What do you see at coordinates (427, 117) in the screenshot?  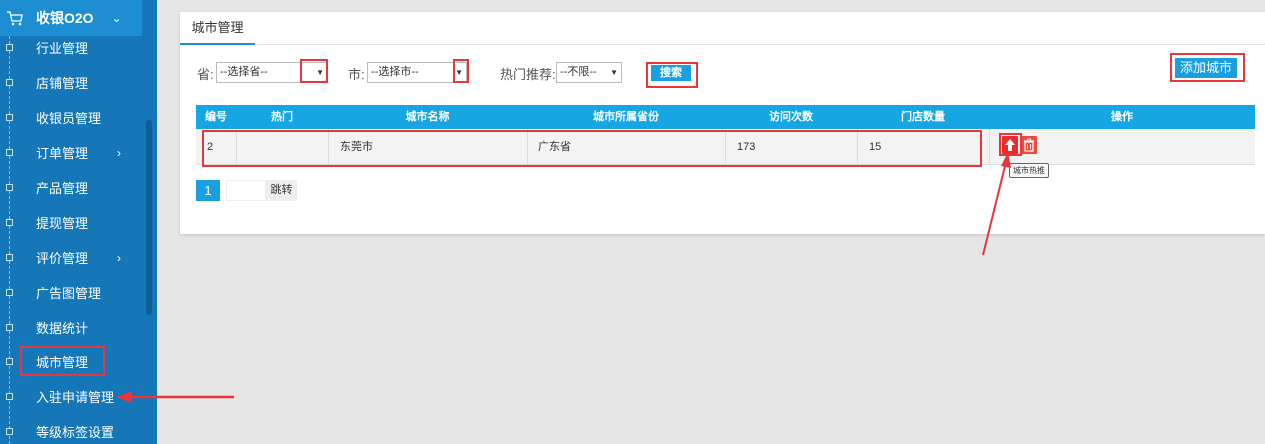 I see `column-header-city-name: 城市名称` at bounding box center [427, 117].